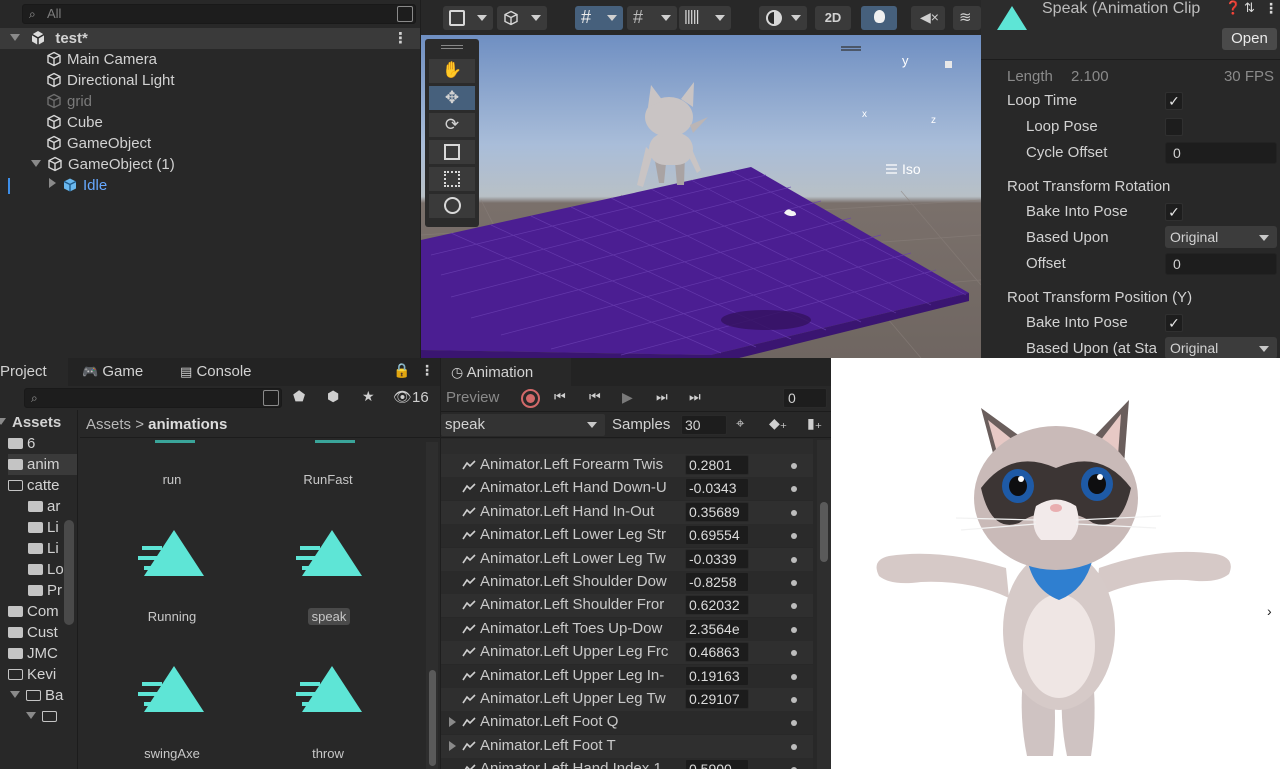 This screenshot has width=1280, height=769. What do you see at coordinates (427, 370) in the screenshot?
I see `more-menu-icon: ⋮` at bounding box center [427, 370].